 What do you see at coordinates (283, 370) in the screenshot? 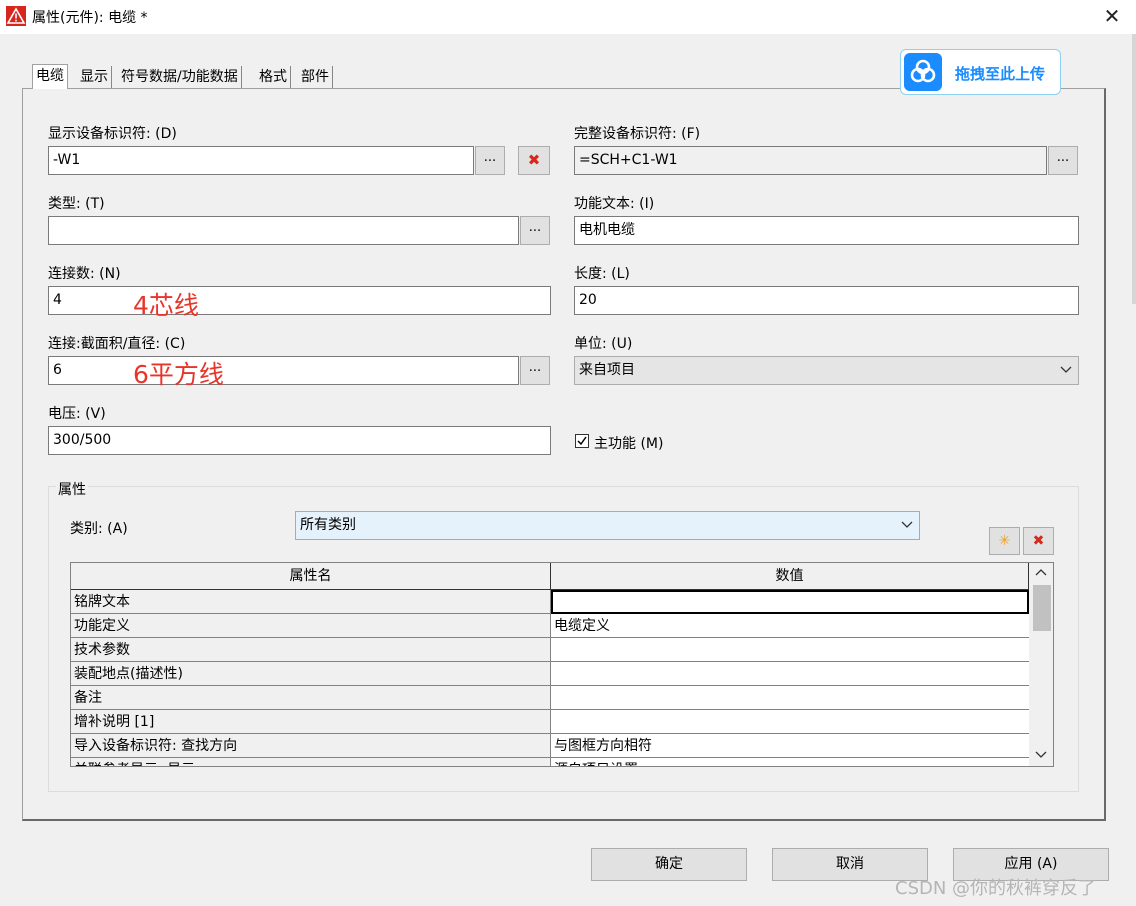
I see `cross-section-field: 6` at bounding box center [283, 370].